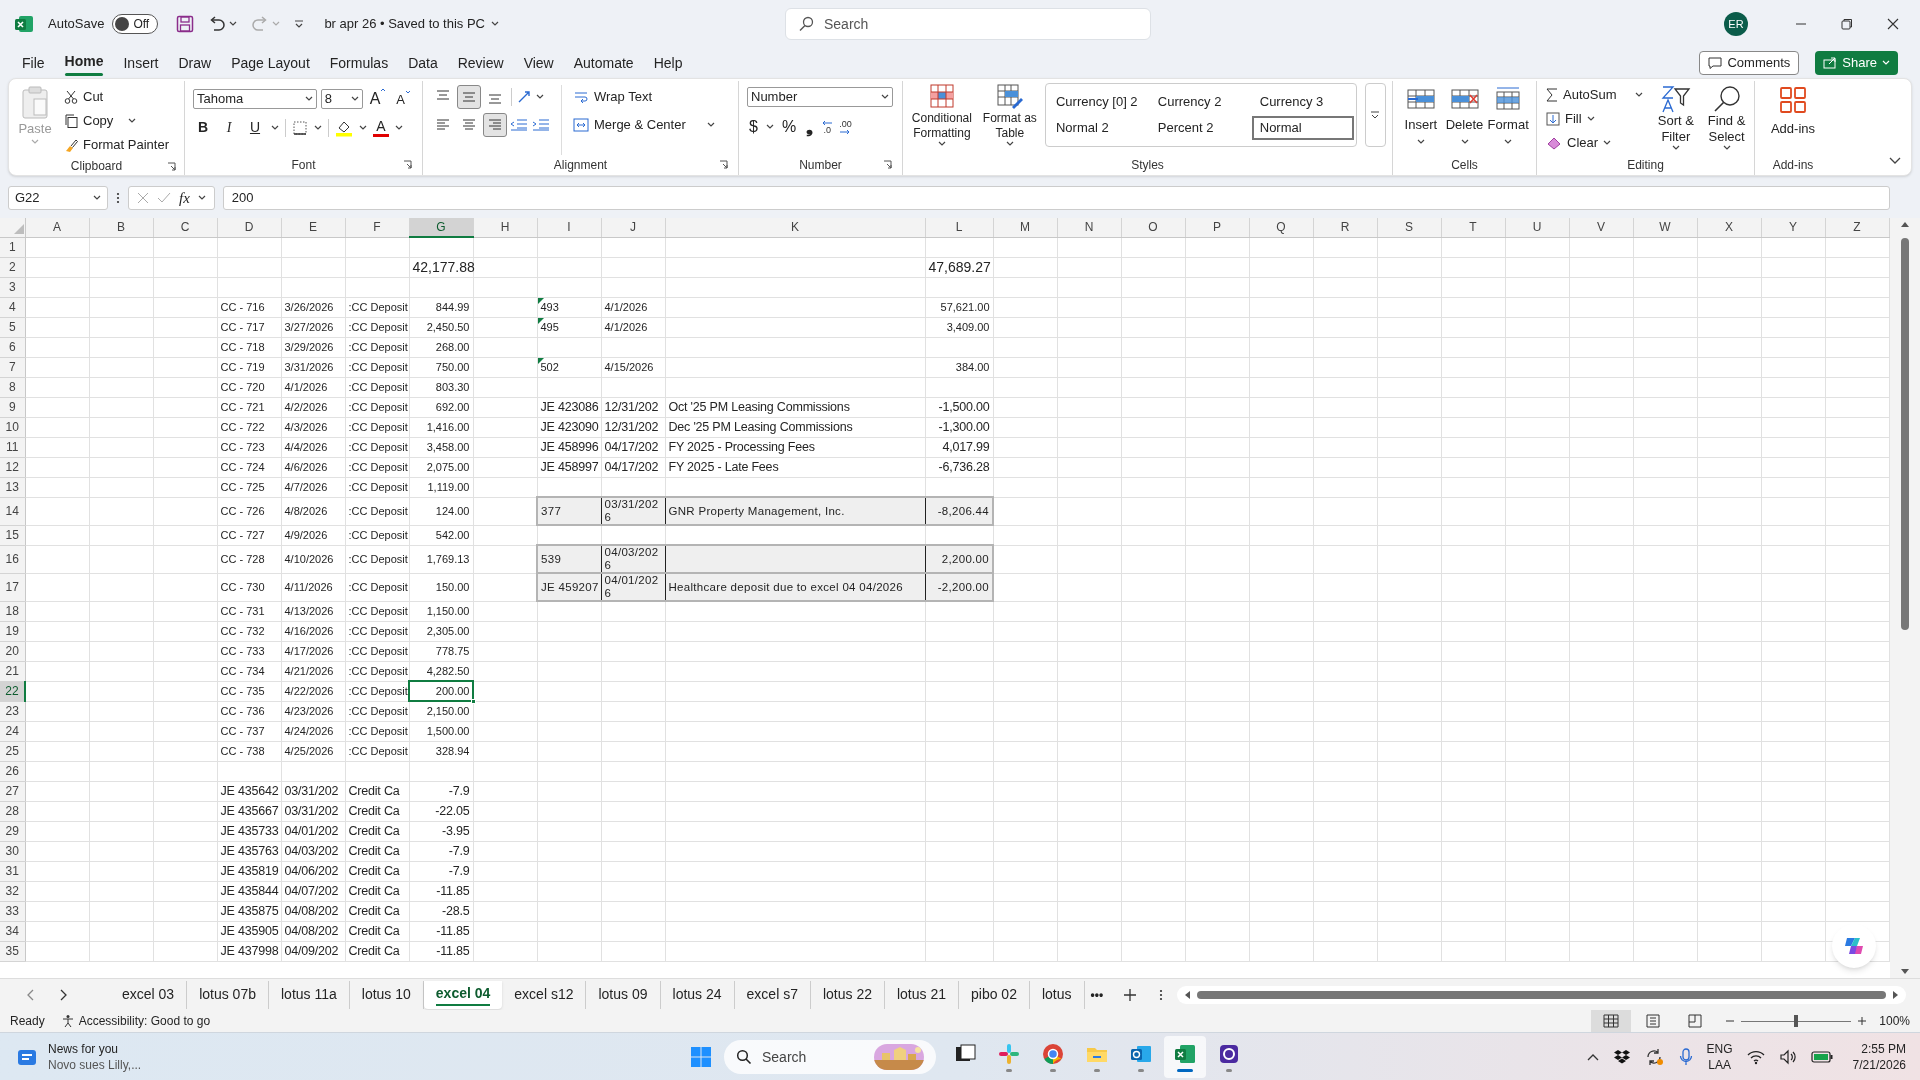 This screenshot has height=1080, width=1920. What do you see at coordinates (830, 1057) in the screenshot?
I see `taskbar-search-field: Search` at bounding box center [830, 1057].